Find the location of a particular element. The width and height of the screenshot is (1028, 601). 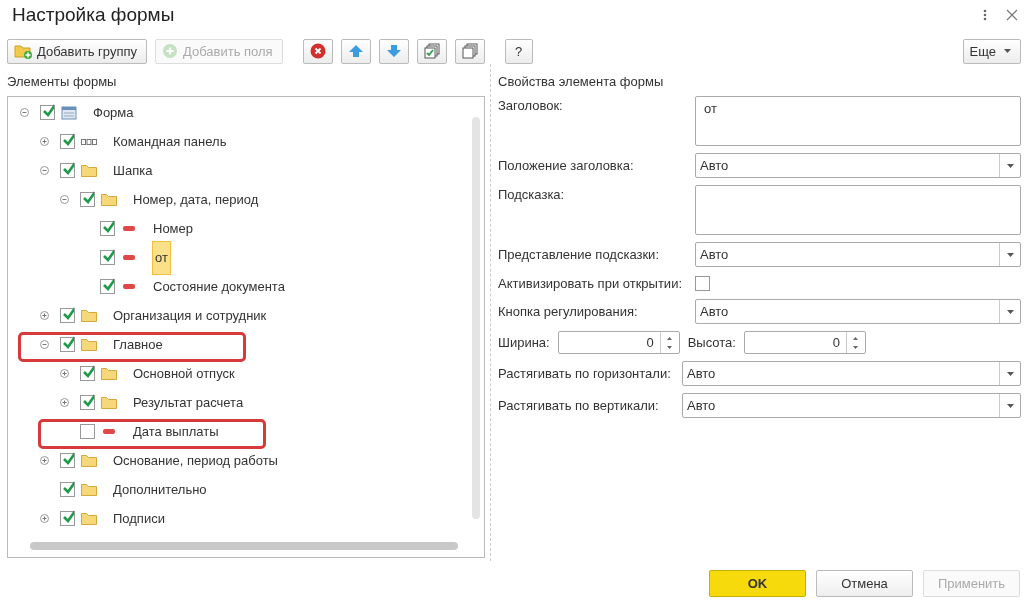

arrow-up-icon is located at coordinates (355, 51).